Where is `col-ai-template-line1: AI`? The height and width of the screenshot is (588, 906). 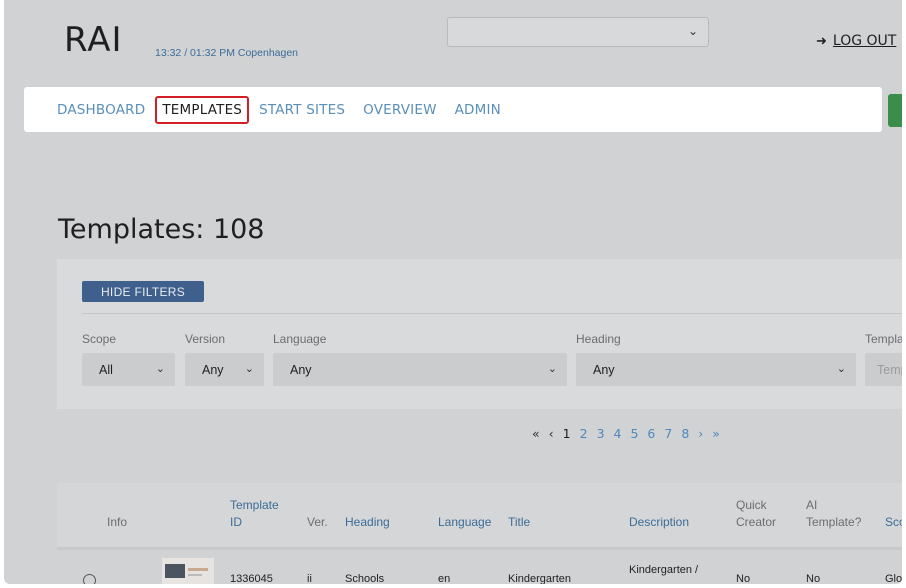 col-ai-template-line1: AI is located at coordinates (812, 505).